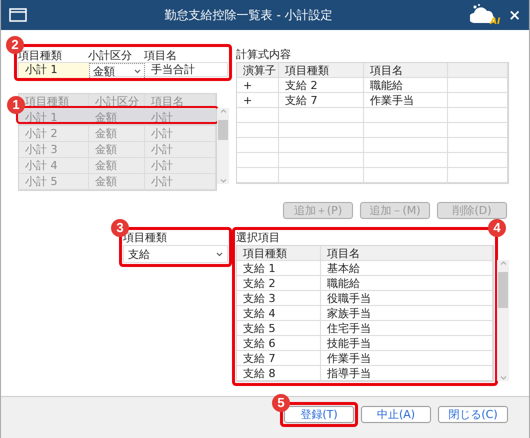 The height and width of the screenshot is (438, 530). Describe the element at coordinates (407, 343) in the screenshot. I see `table-cell: 技能手当` at that location.